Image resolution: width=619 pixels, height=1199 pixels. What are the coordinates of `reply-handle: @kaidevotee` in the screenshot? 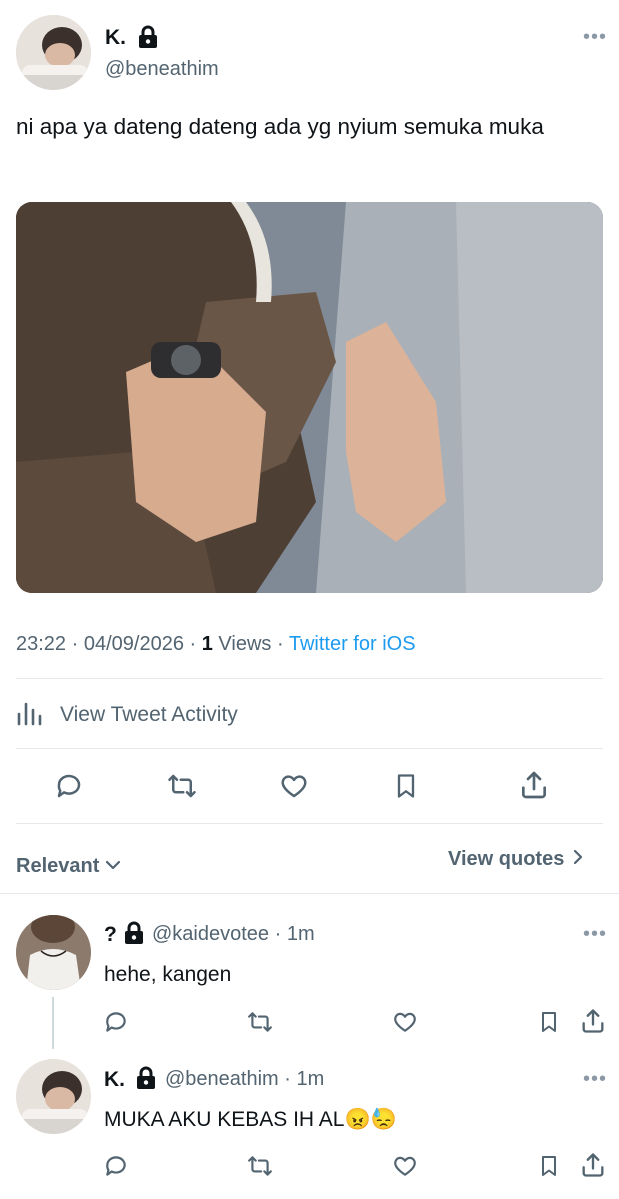 It's located at (210, 934).